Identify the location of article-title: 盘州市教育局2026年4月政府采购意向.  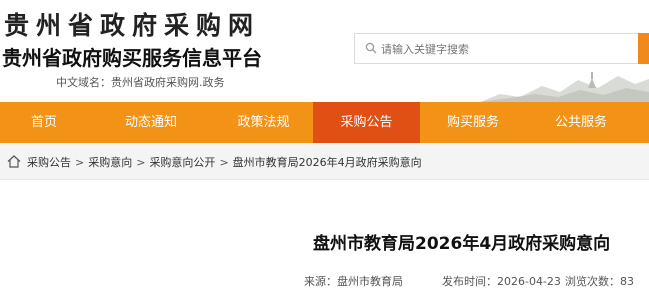
(462, 244).